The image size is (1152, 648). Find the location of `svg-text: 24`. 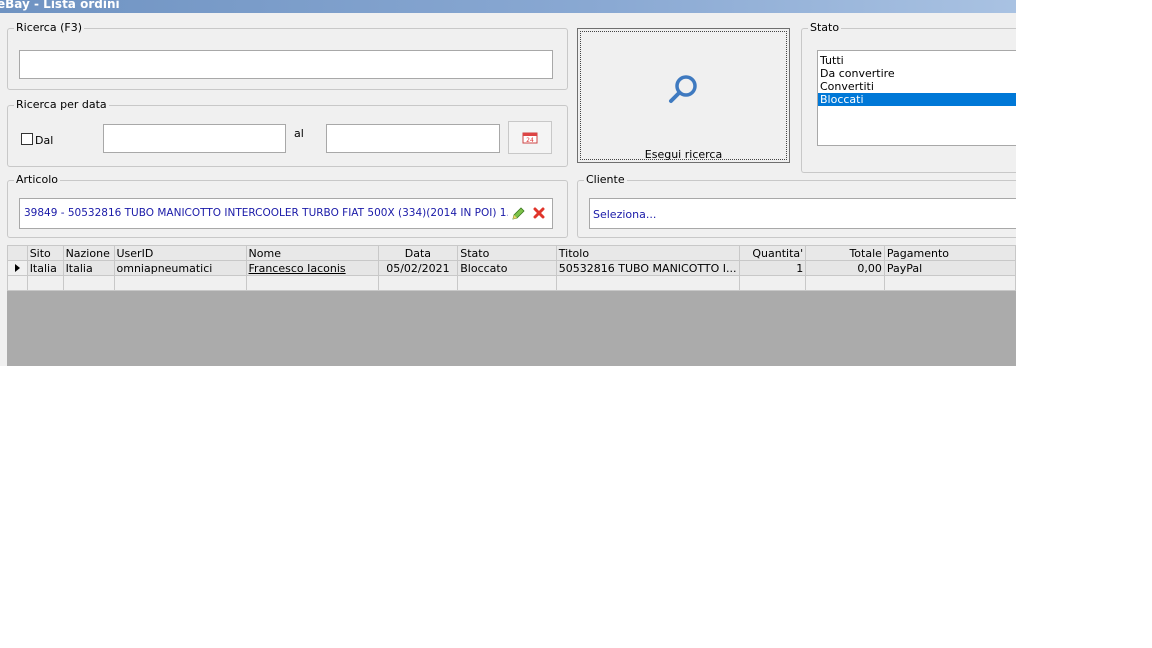

svg-text: 24 is located at coordinates (530, 140).